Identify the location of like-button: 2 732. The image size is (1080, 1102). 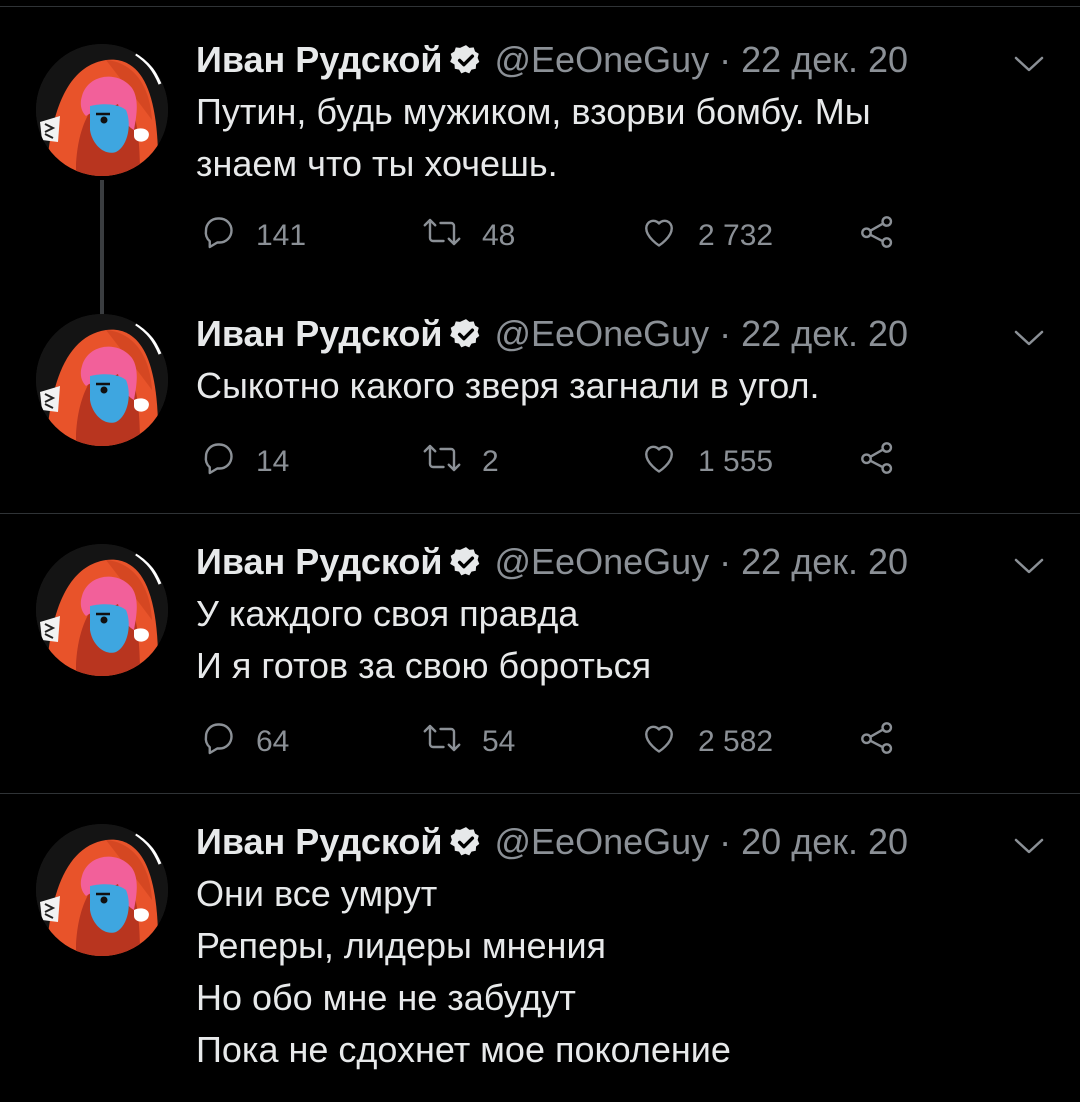
(706, 236).